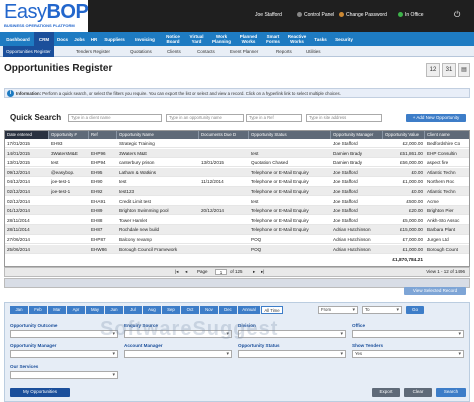  What do you see at coordinates (433, 70) in the screenshot?
I see `calendar-day-button: 12` at bounding box center [433, 70].